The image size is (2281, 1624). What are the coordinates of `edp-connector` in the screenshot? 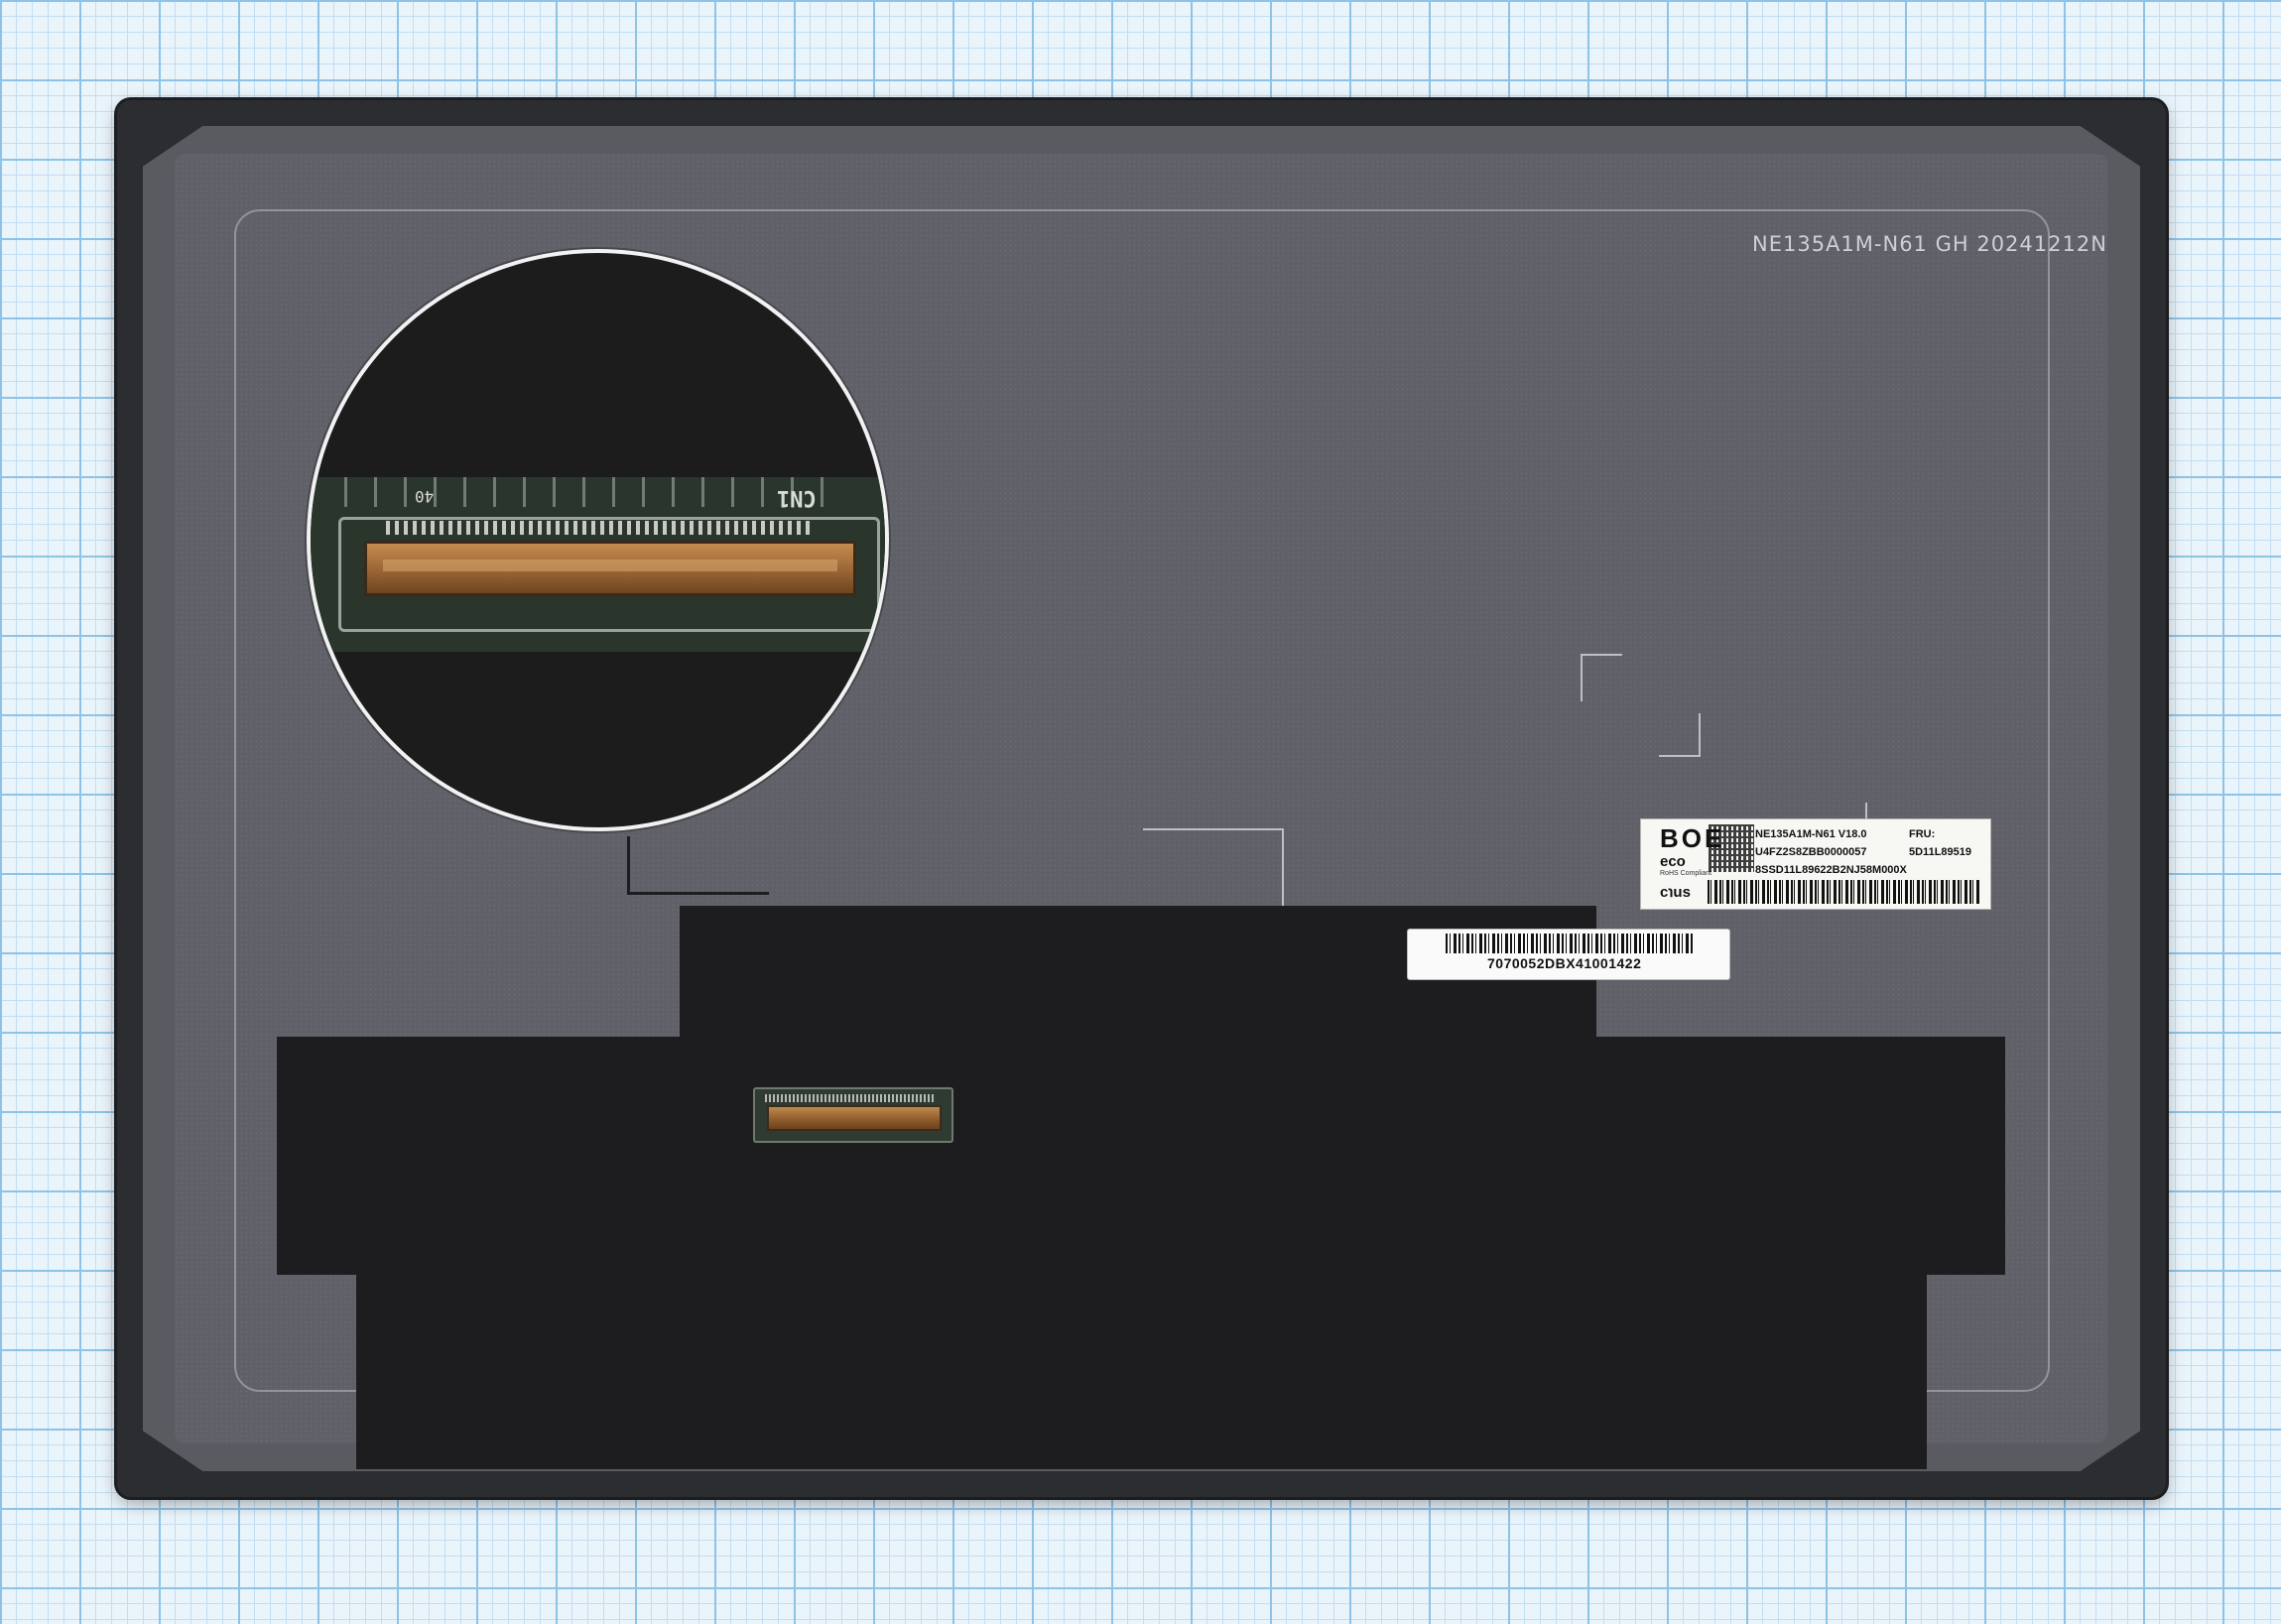 It's located at (853, 1115).